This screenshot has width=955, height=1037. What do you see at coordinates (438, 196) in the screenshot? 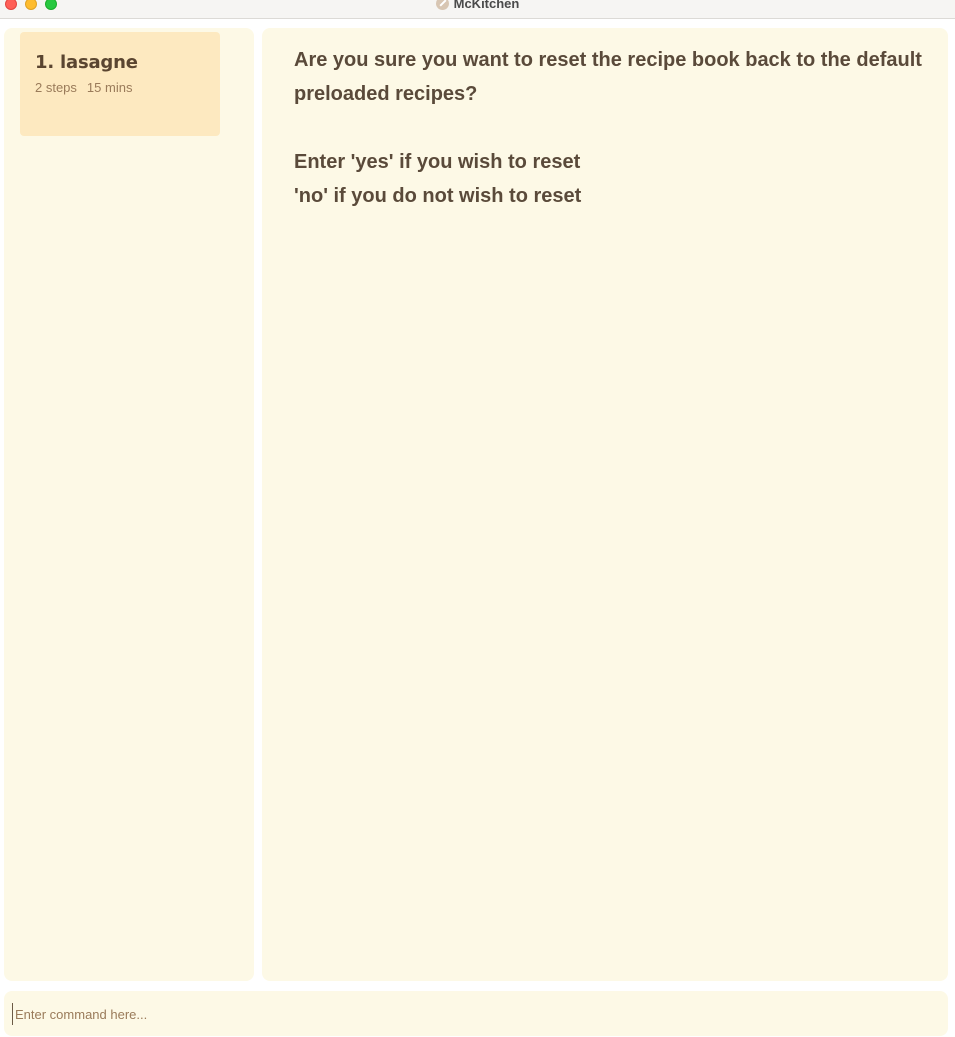
I see `reset-no-instruction: 'no' if you do not wish to reset` at bounding box center [438, 196].